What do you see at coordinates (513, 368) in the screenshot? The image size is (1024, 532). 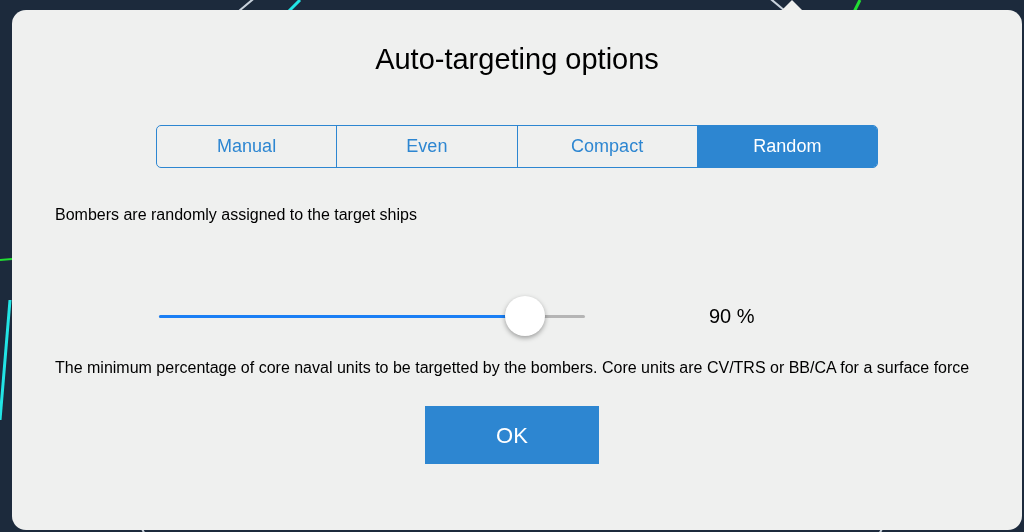 I see `slider-description: The minimum percentage of core naval units to be targetted by the bombers. Core units are CV/TRS or BB/CA for a surface force` at bounding box center [513, 368].